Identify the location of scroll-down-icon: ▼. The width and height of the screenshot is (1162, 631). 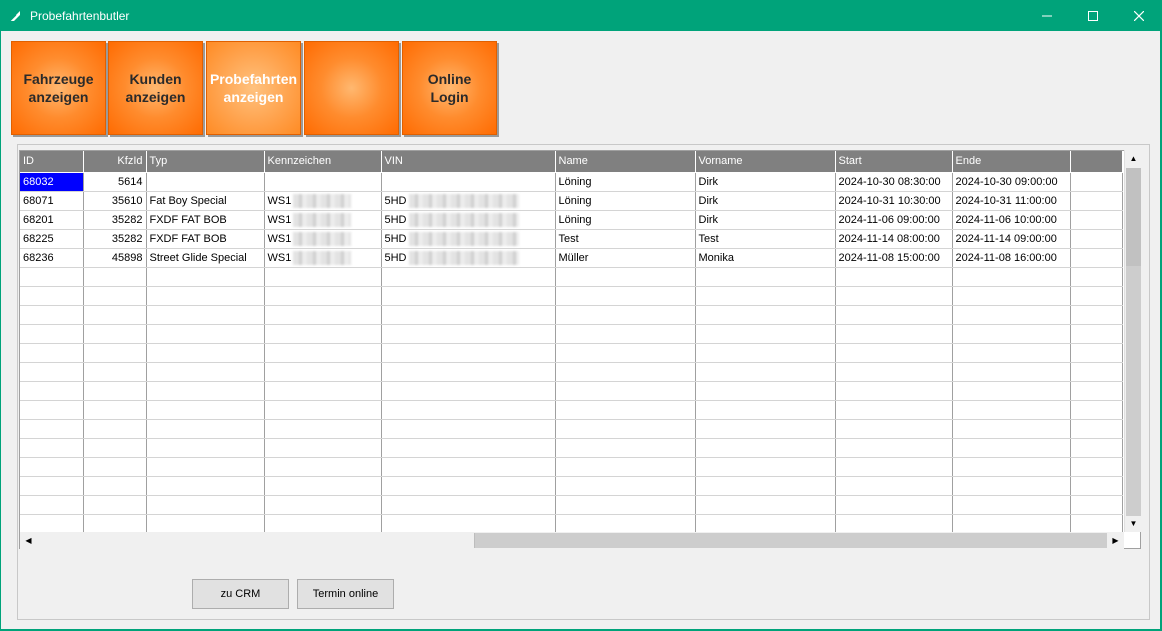
(1133, 523).